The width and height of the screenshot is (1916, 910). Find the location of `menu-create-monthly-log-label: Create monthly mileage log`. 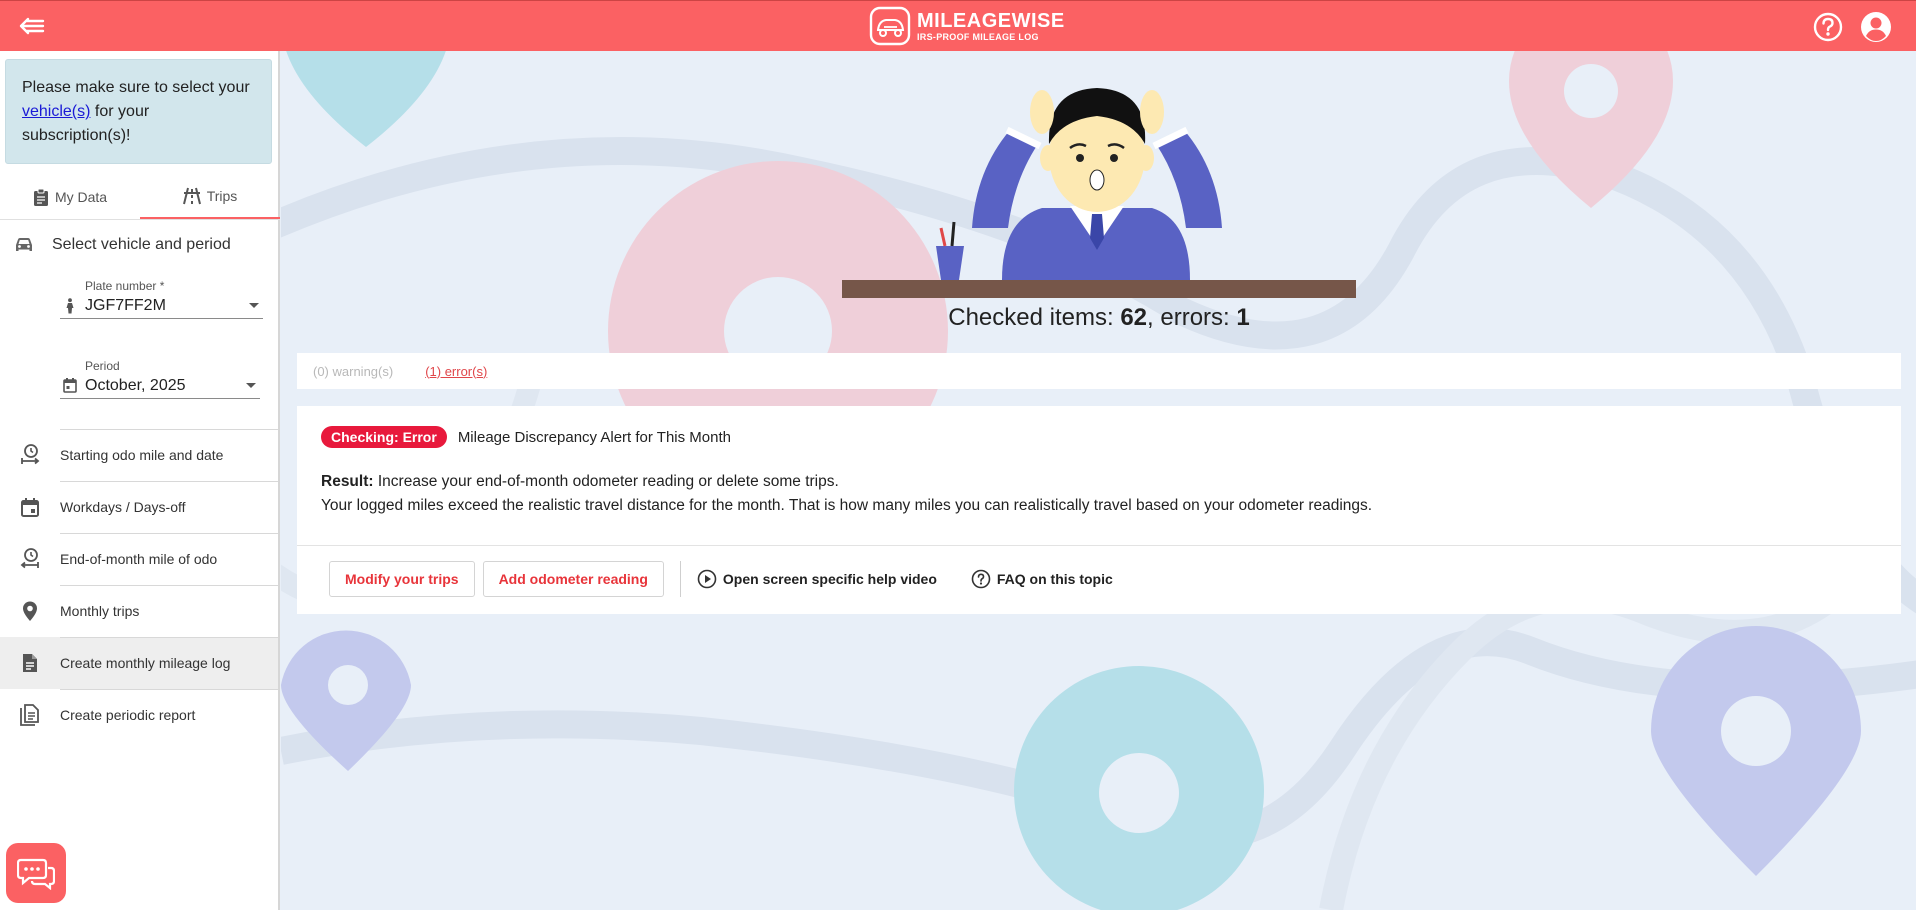

menu-create-monthly-log-label: Create monthly mileage log is located at coordinates (145, 663).